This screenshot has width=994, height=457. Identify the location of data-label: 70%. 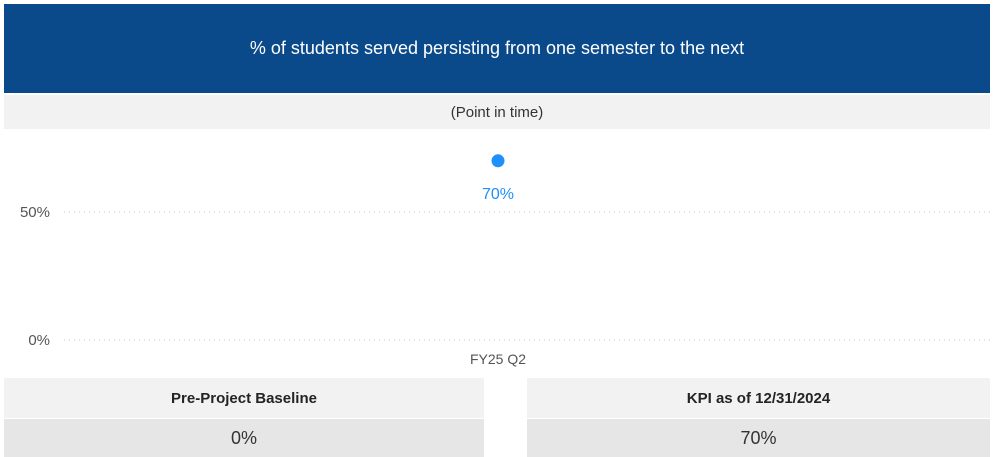
(498, 194).